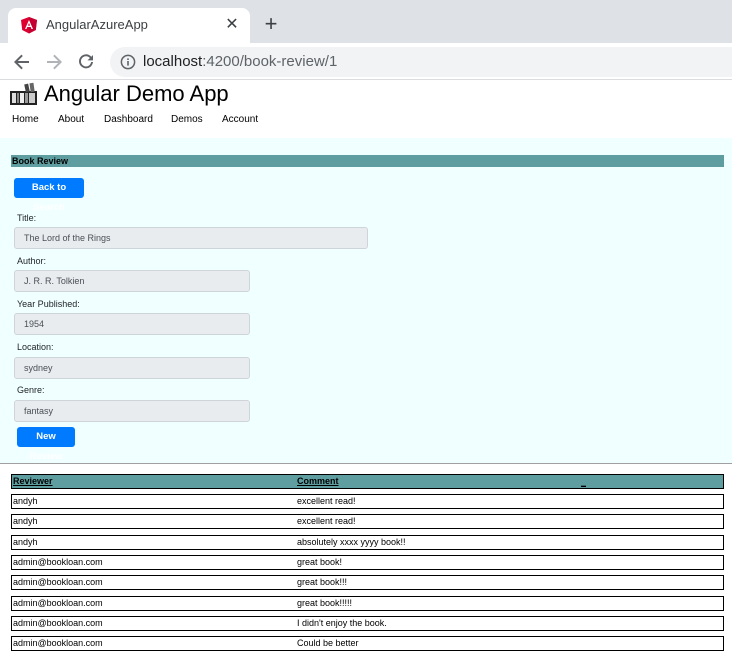 The image size is (732, 664). What do you see at coordinates (270, 61) in the screenshot?
I see `url-path: :4200/book-review/1` at bounding box center [270, 61].